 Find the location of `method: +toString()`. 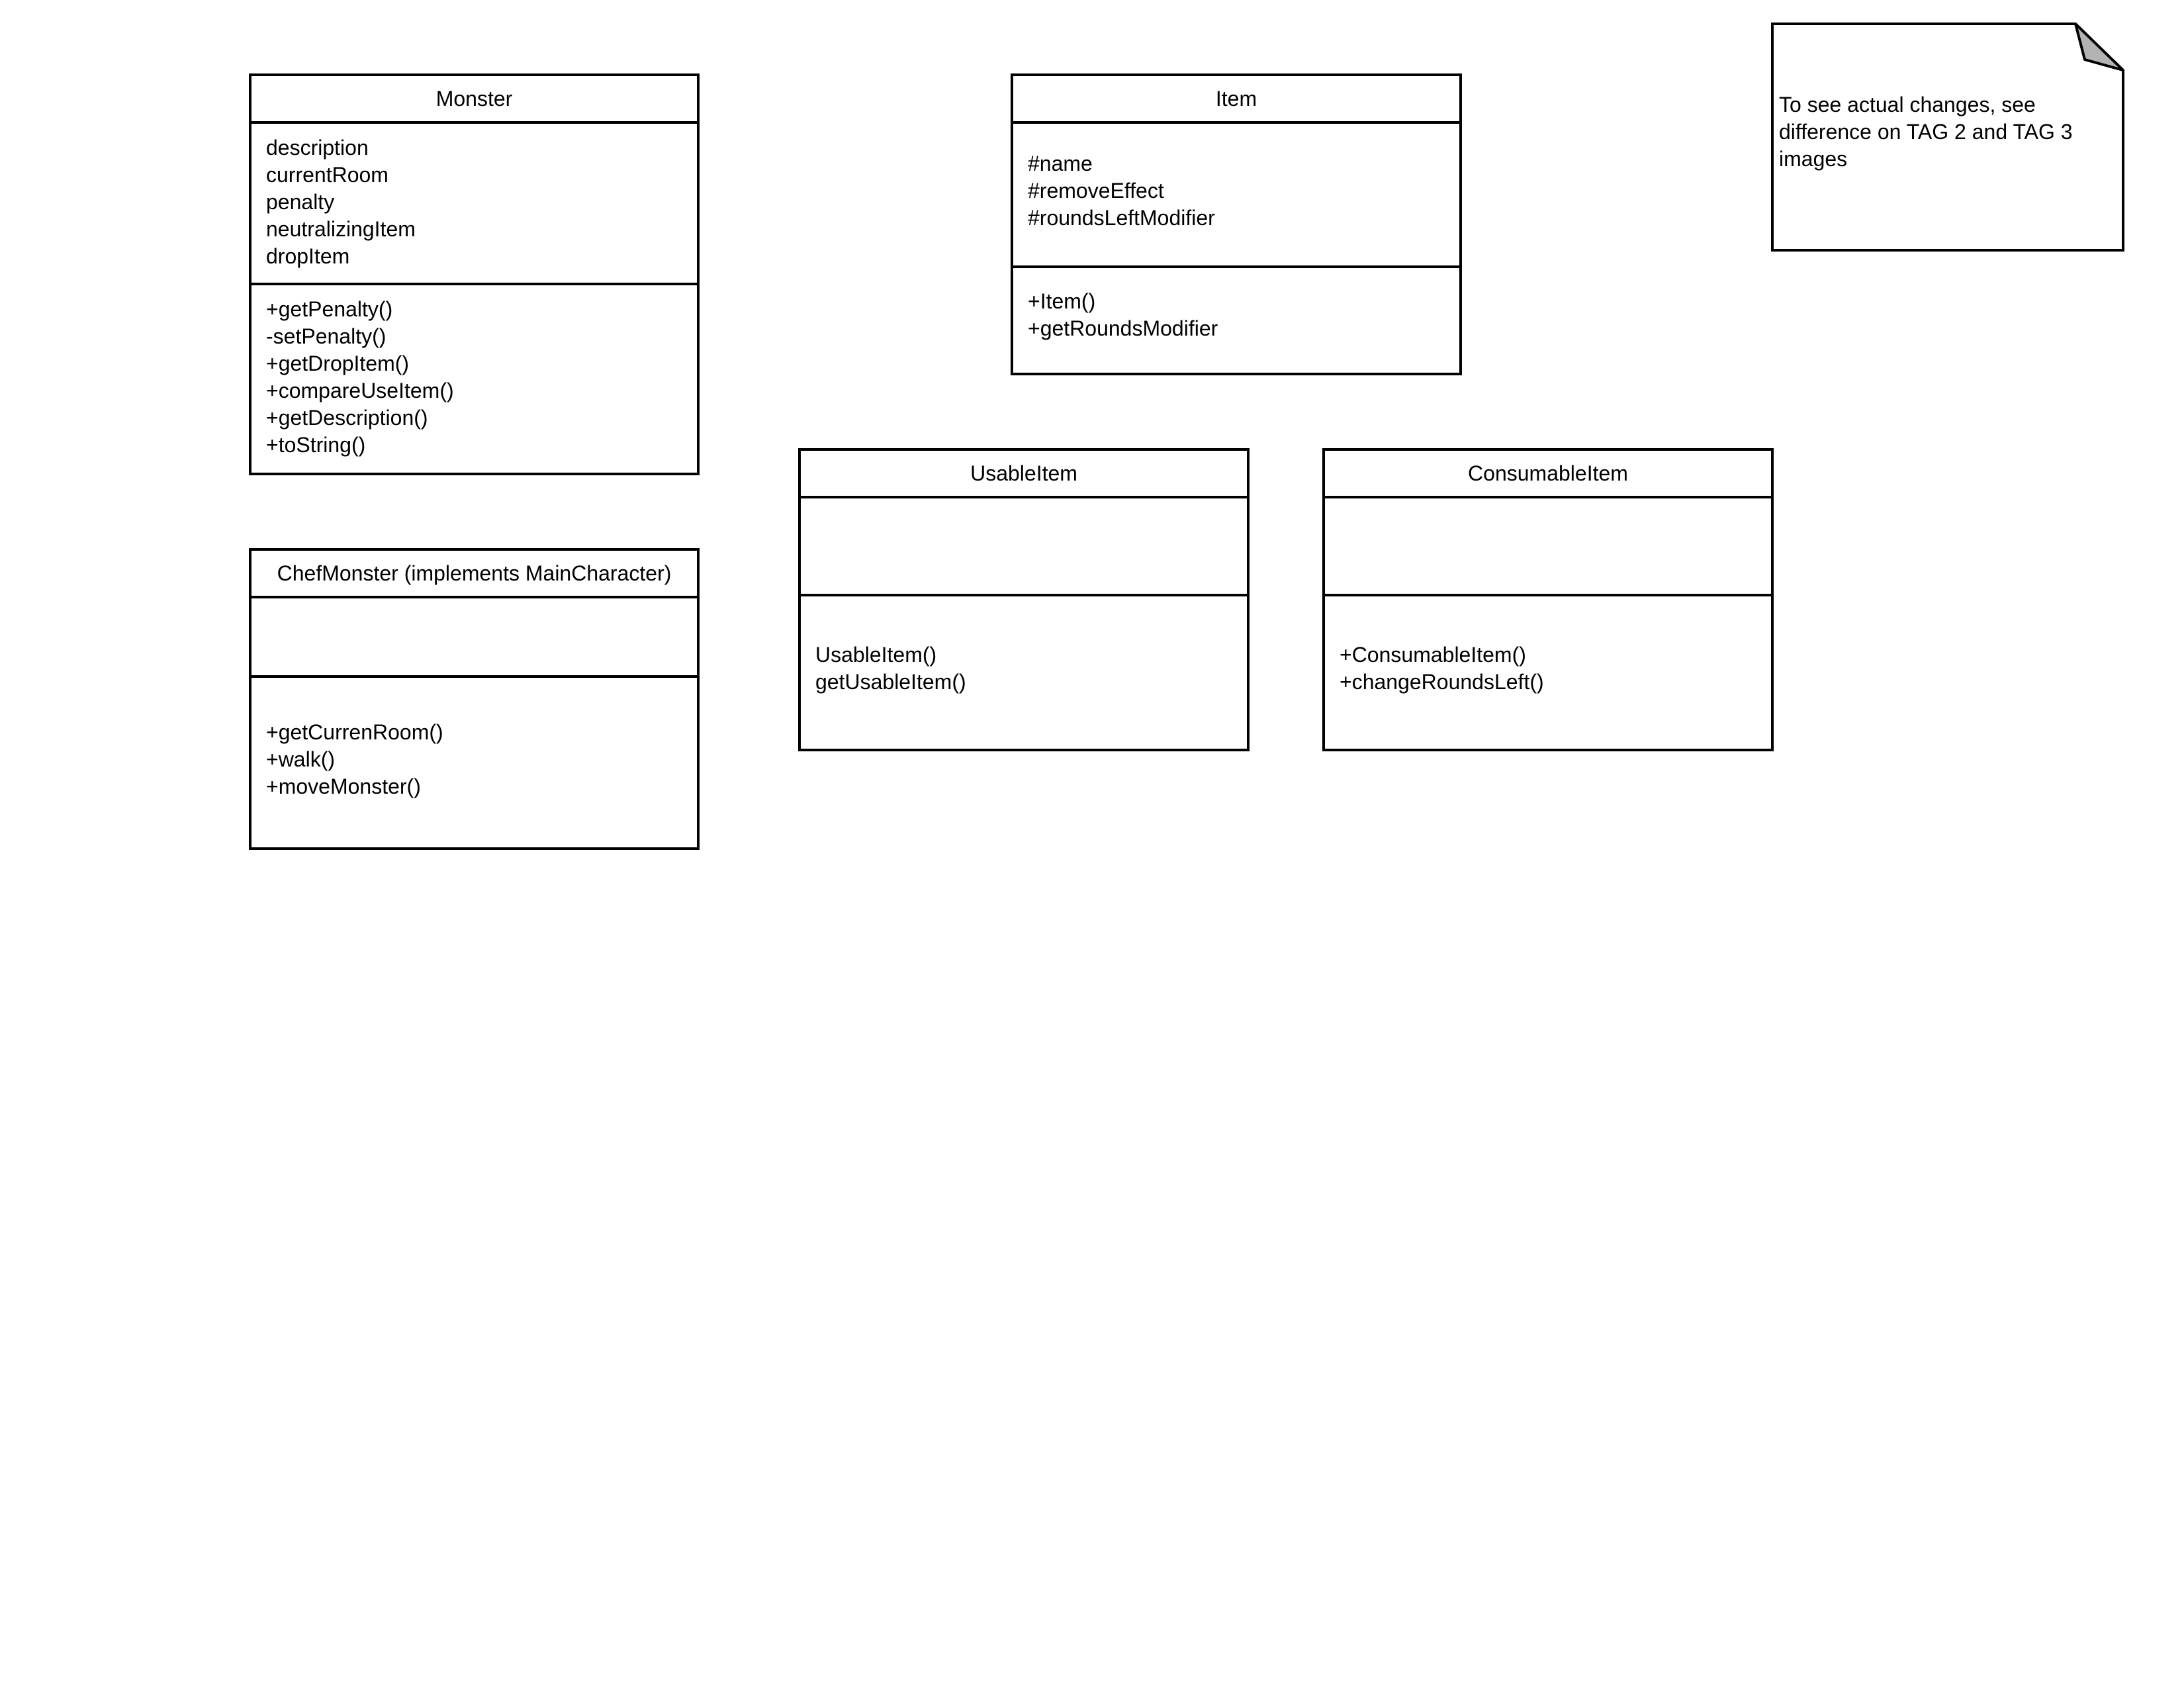

method: +toString() is located at coordinates (316, 445).